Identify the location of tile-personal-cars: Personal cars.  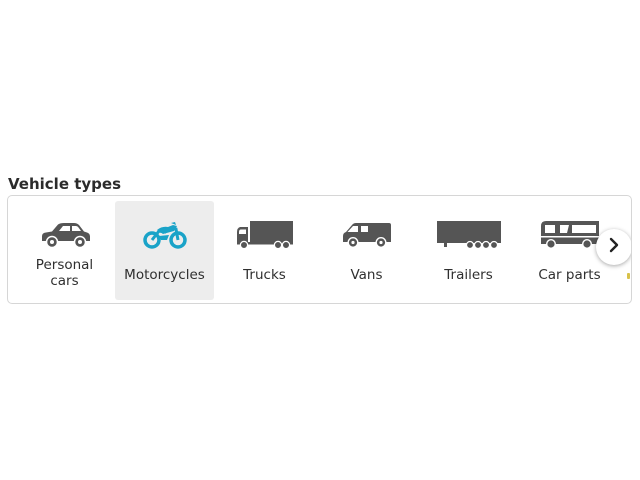
(64, 250).